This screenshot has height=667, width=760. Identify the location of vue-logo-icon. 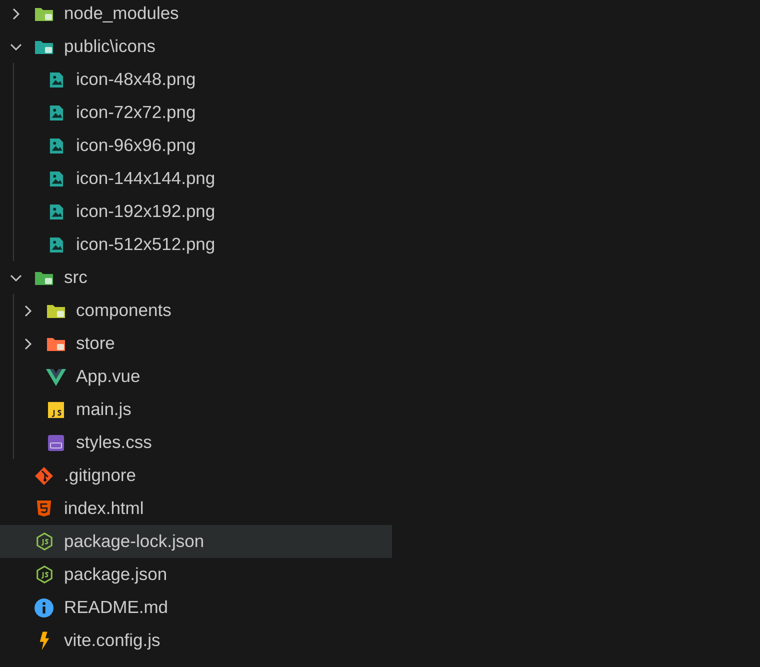
(56, 377).